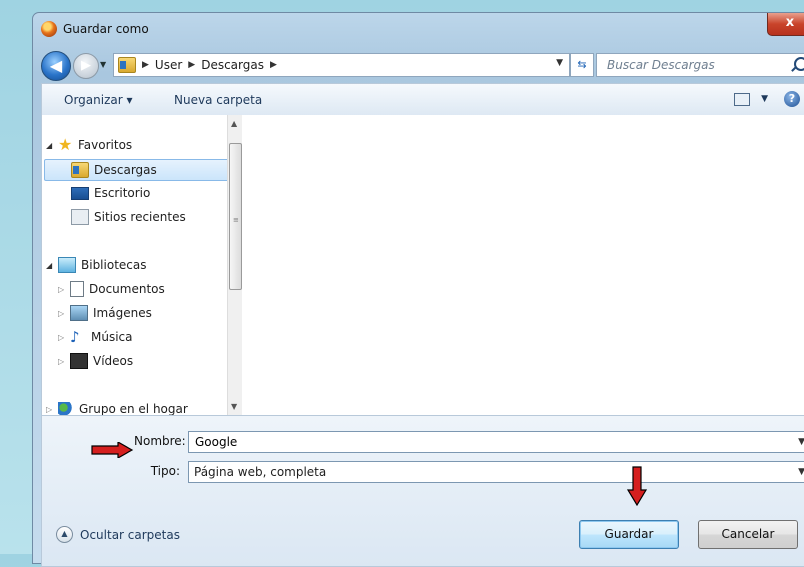 This screenshot has width=804, height=567. What do you see at coordinates (341, 65) in the screenshot?
I see `address-bar: ▶ User ▶ Descargas ▶ ▼` at bounding box center [341, 65].